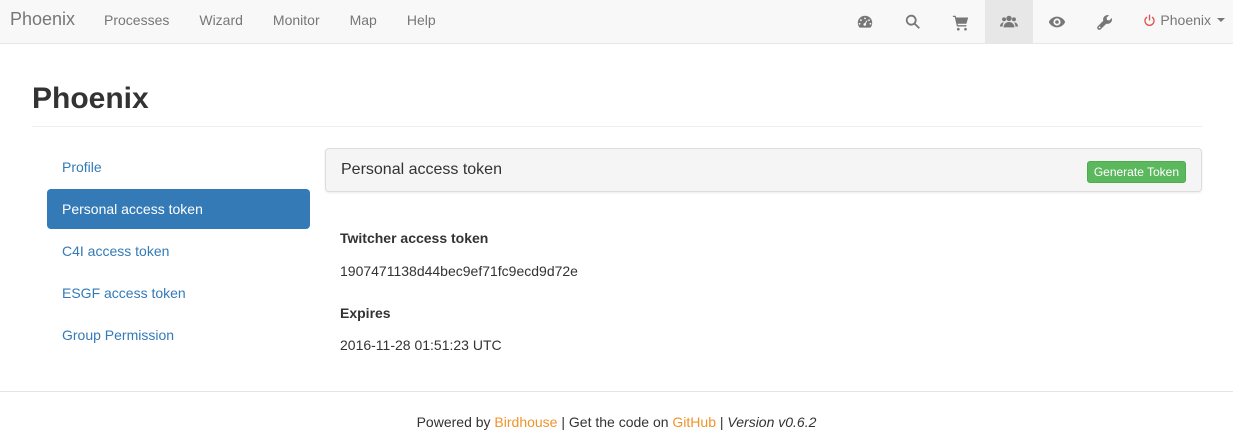 The image size is (1233, 446). Describe the element at coordinates (421, 22) in the screenshot. I see `nav-item-help: Help` at that location.